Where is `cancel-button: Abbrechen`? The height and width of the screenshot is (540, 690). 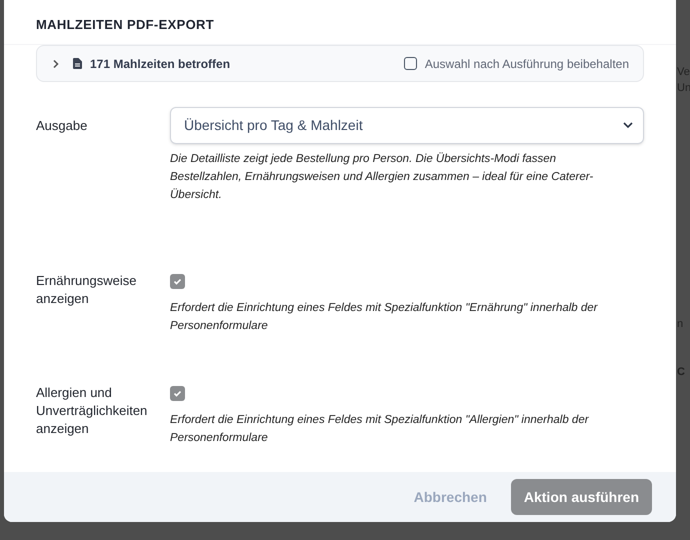 cancel-button: Abbrechen is located at coordinates (450, 497).